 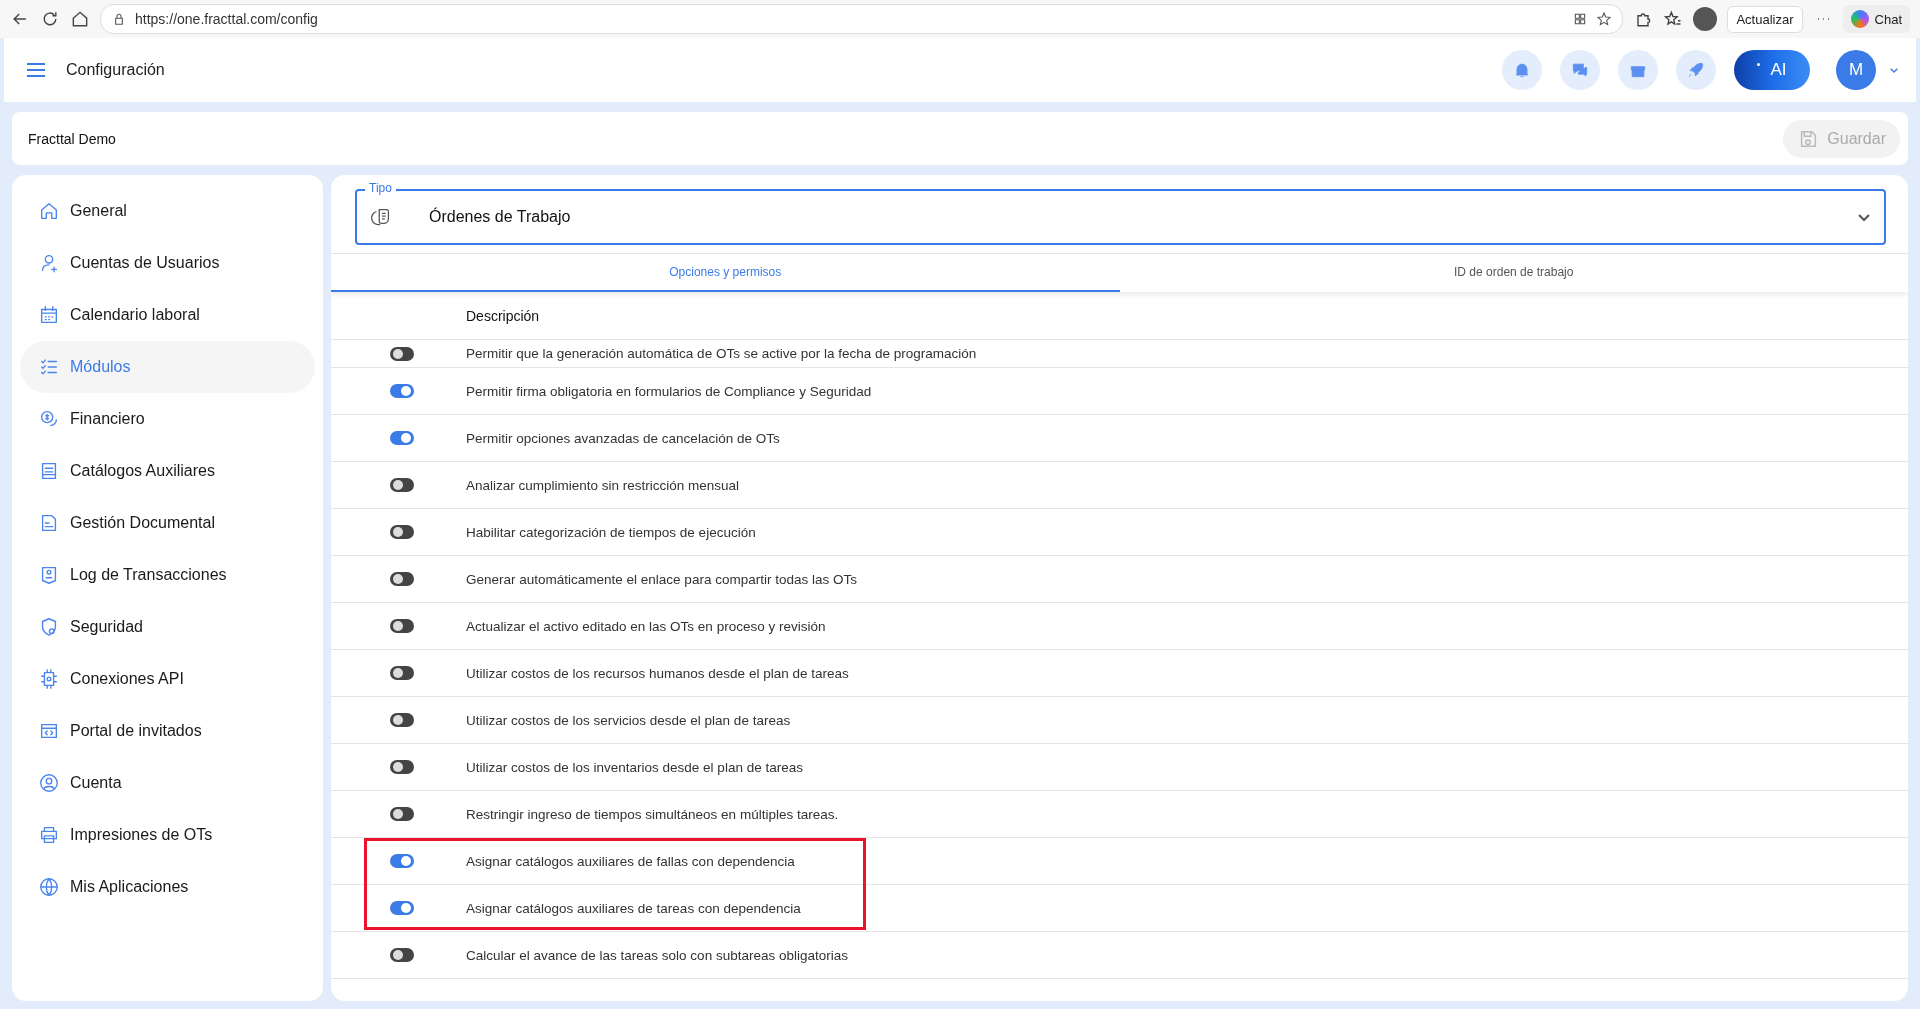 What do you see at coordinates (862, 19) in the screenshot?
I see `address-bar: https://one.fracttal.com/config` at bounding box center [862, 19].